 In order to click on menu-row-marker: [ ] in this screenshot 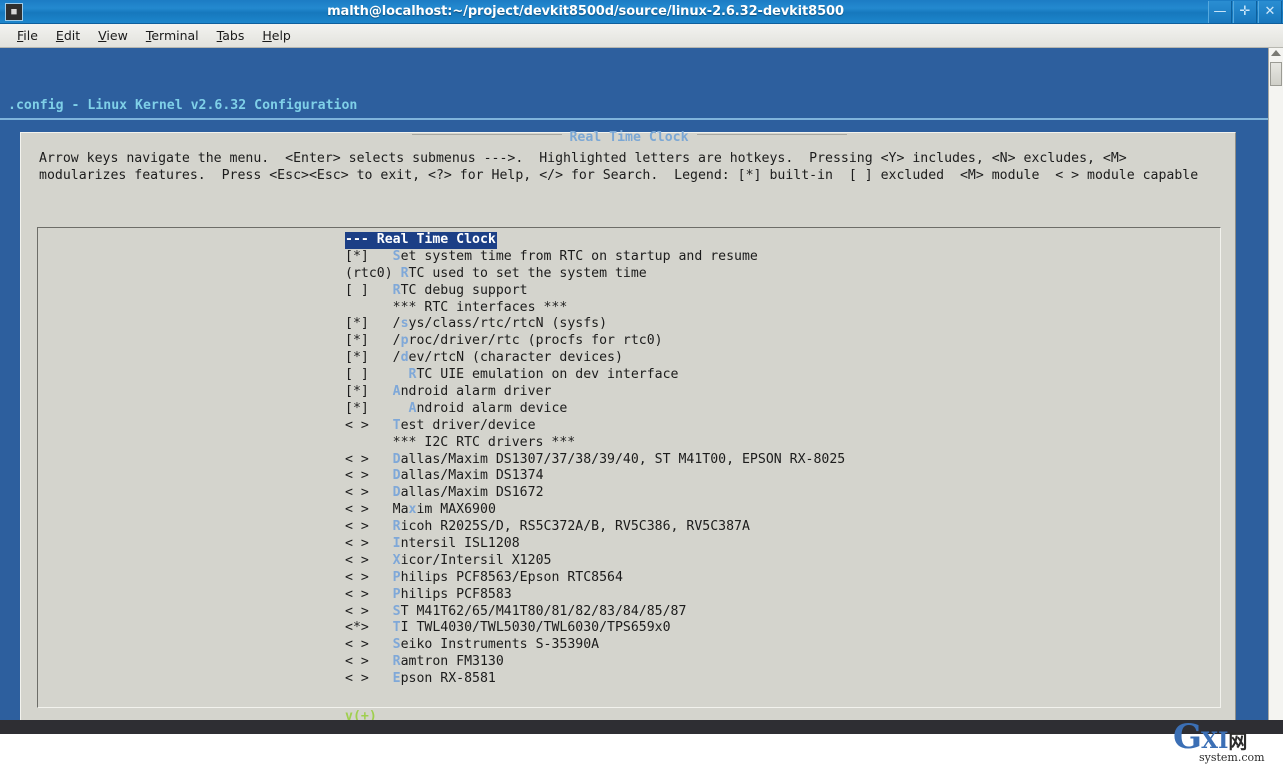, I will do `click(369, 290)`.